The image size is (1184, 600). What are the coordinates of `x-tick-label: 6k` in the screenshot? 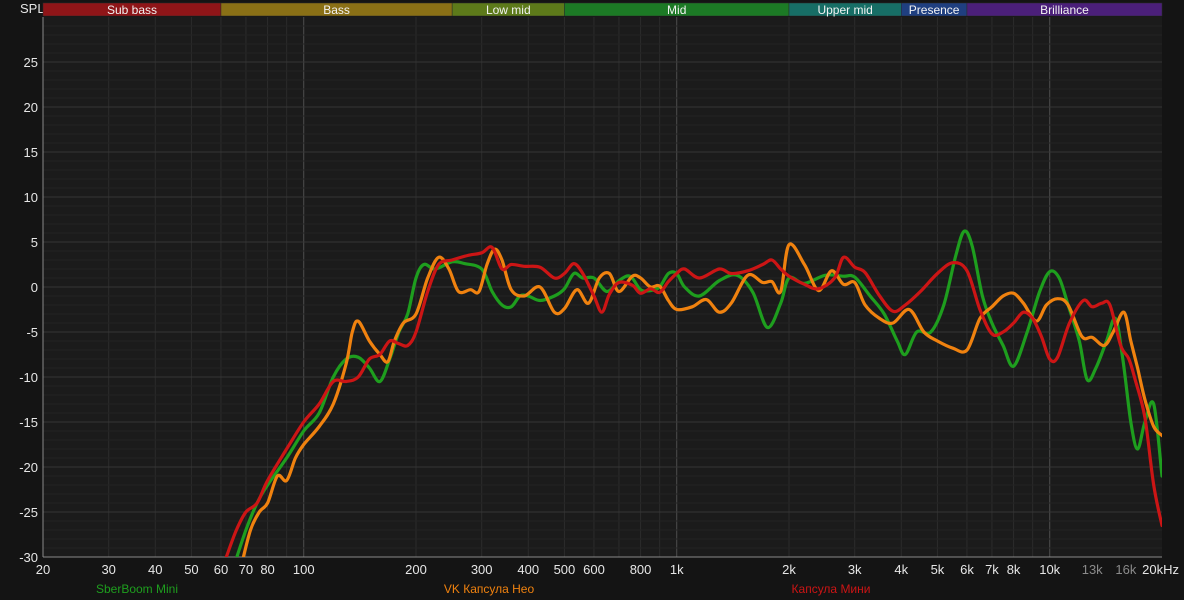 It's located at (967, 569).